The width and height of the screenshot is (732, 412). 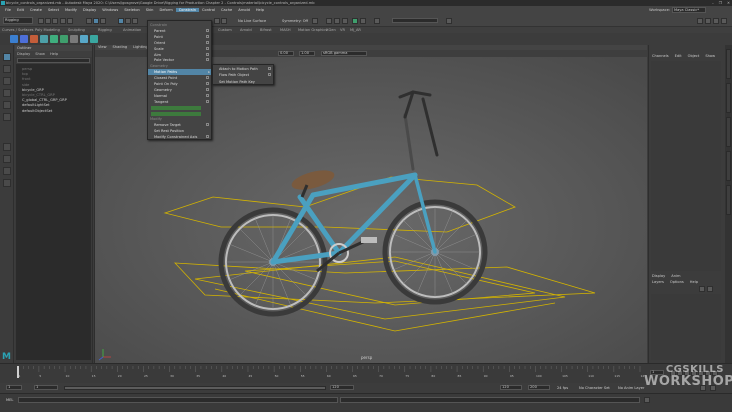 What do you see at coordinates (7, 93) in the screenshot?
I see `move-tool-icon` at bounding box center [7, 93].